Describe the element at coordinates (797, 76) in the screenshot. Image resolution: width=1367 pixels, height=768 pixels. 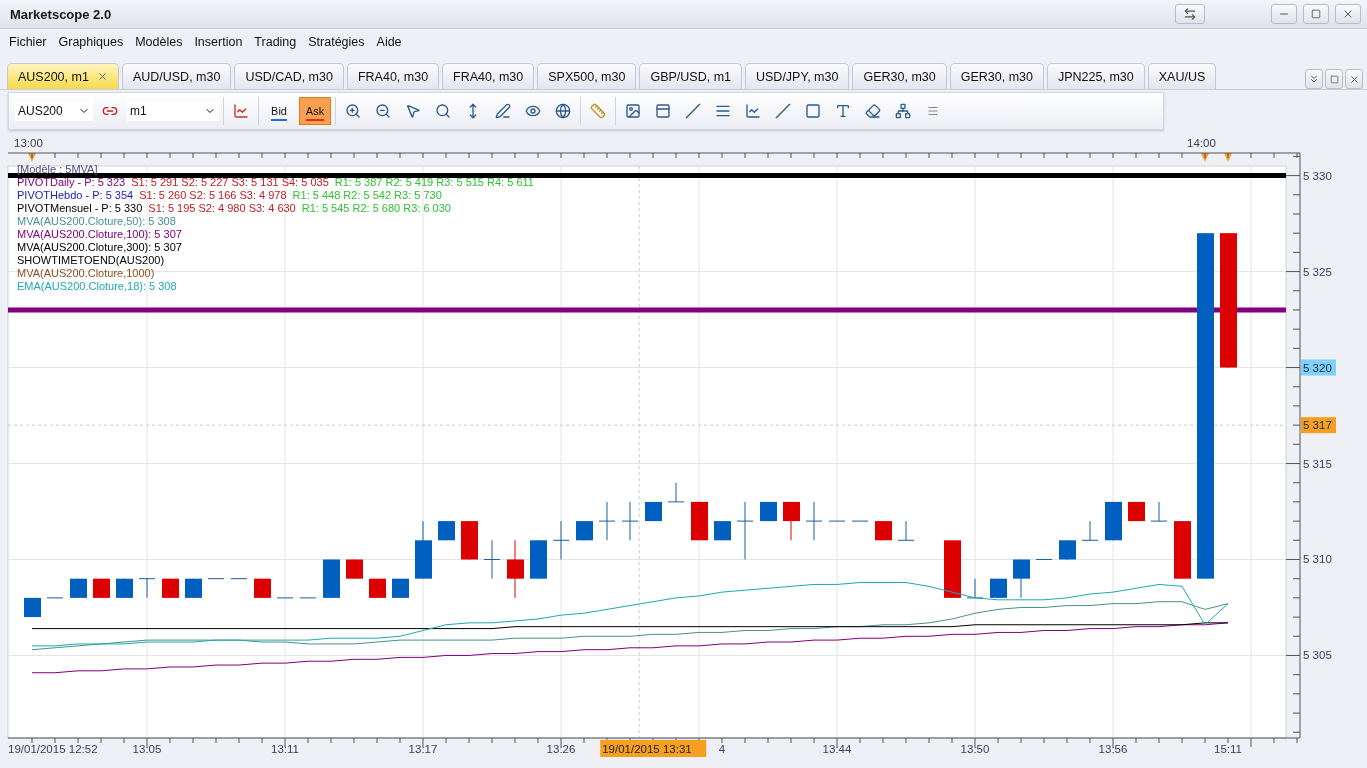
I see `chart-tab: USD/JPY, m30` at that location.